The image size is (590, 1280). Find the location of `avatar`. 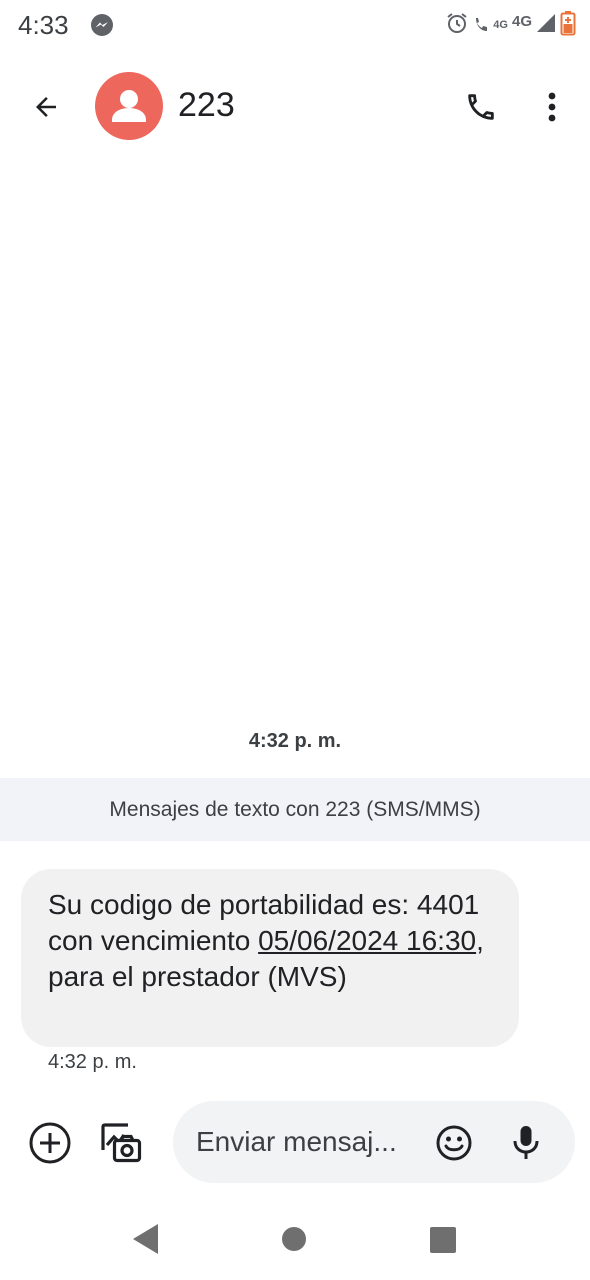

avatar is located at coordinates (129, 106).